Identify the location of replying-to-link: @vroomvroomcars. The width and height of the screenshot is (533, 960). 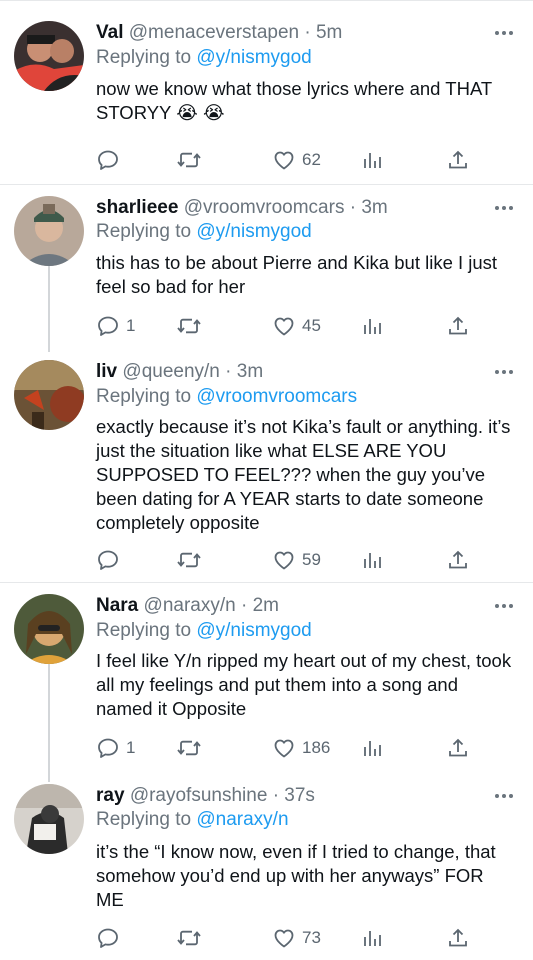
(276, 396).